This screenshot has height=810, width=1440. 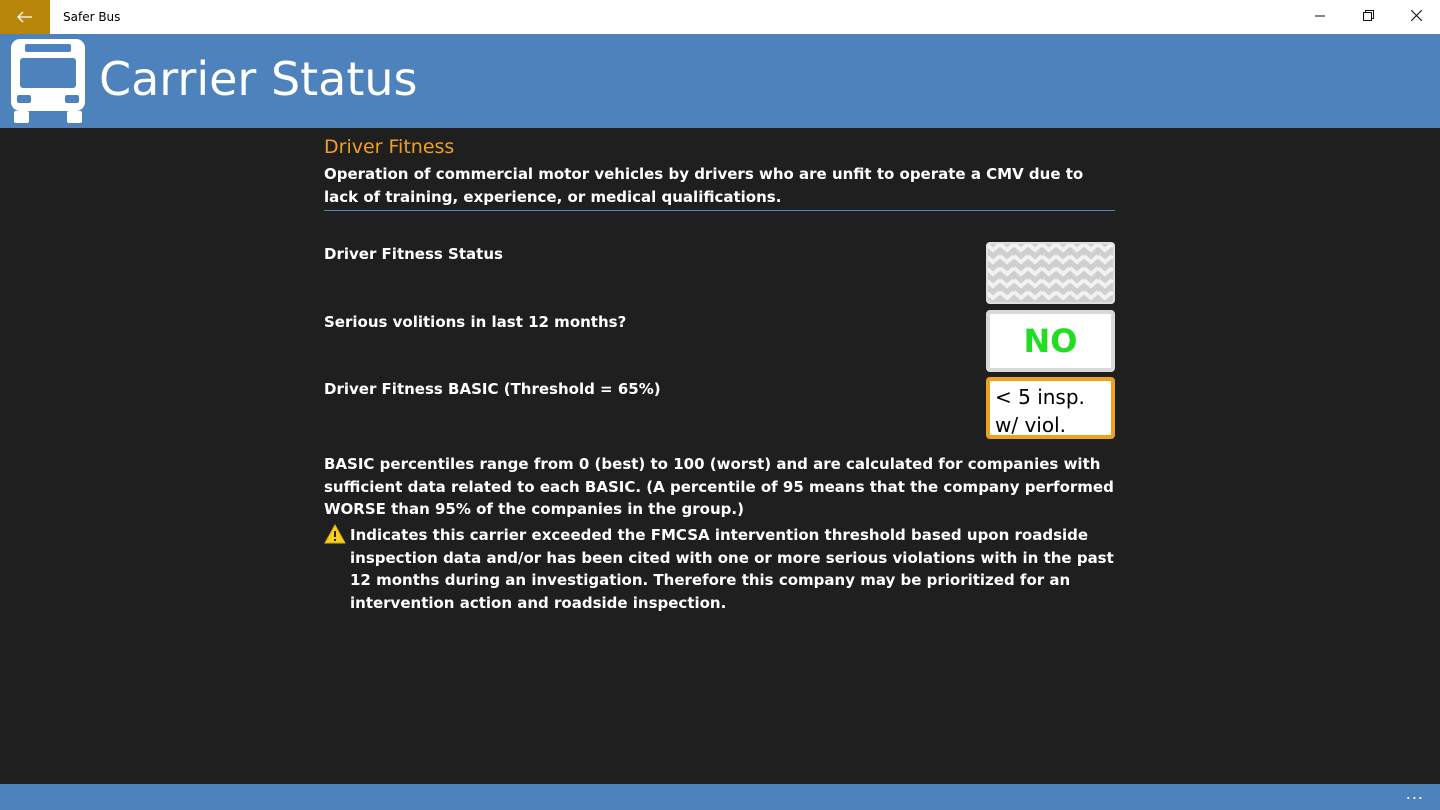 I want to click on warning-triangle-icon, so click(x=337, y=569).